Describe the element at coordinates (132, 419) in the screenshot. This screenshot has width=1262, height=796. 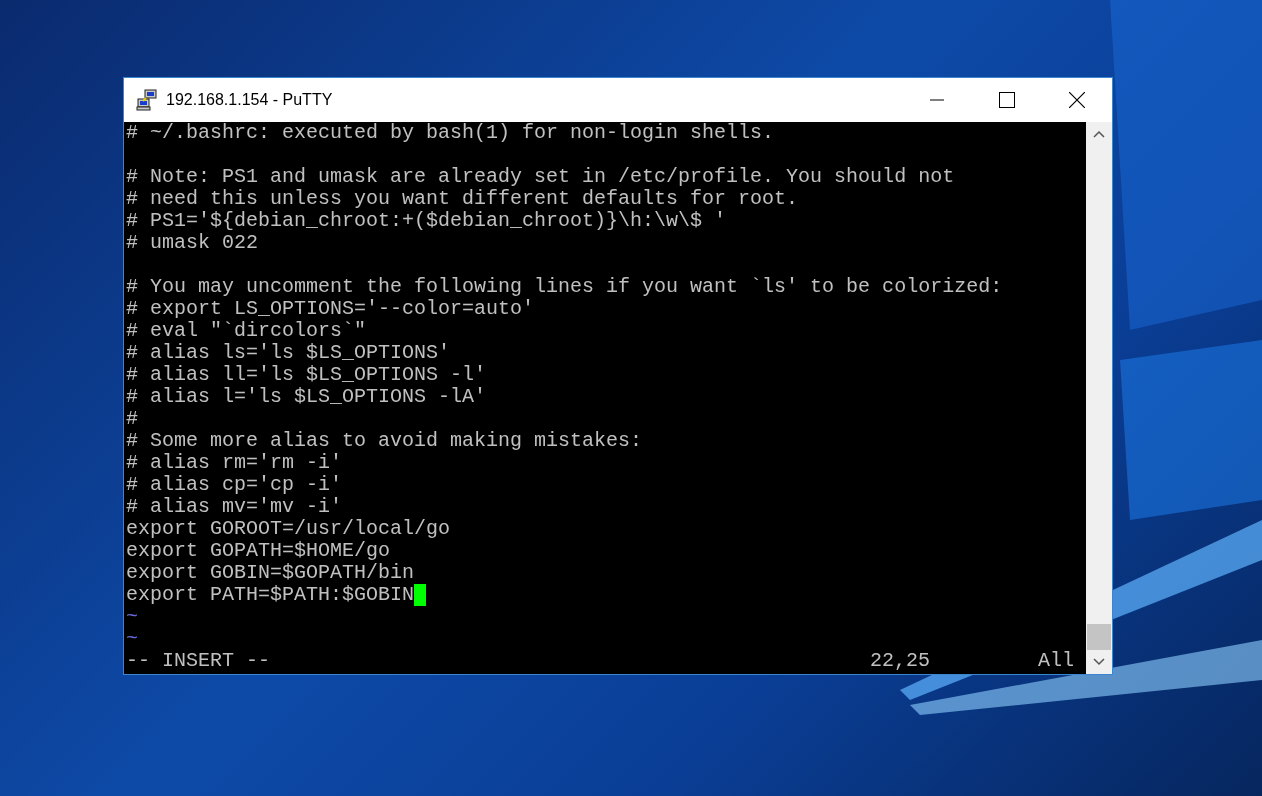
I see `terminal-line: #` at that location.